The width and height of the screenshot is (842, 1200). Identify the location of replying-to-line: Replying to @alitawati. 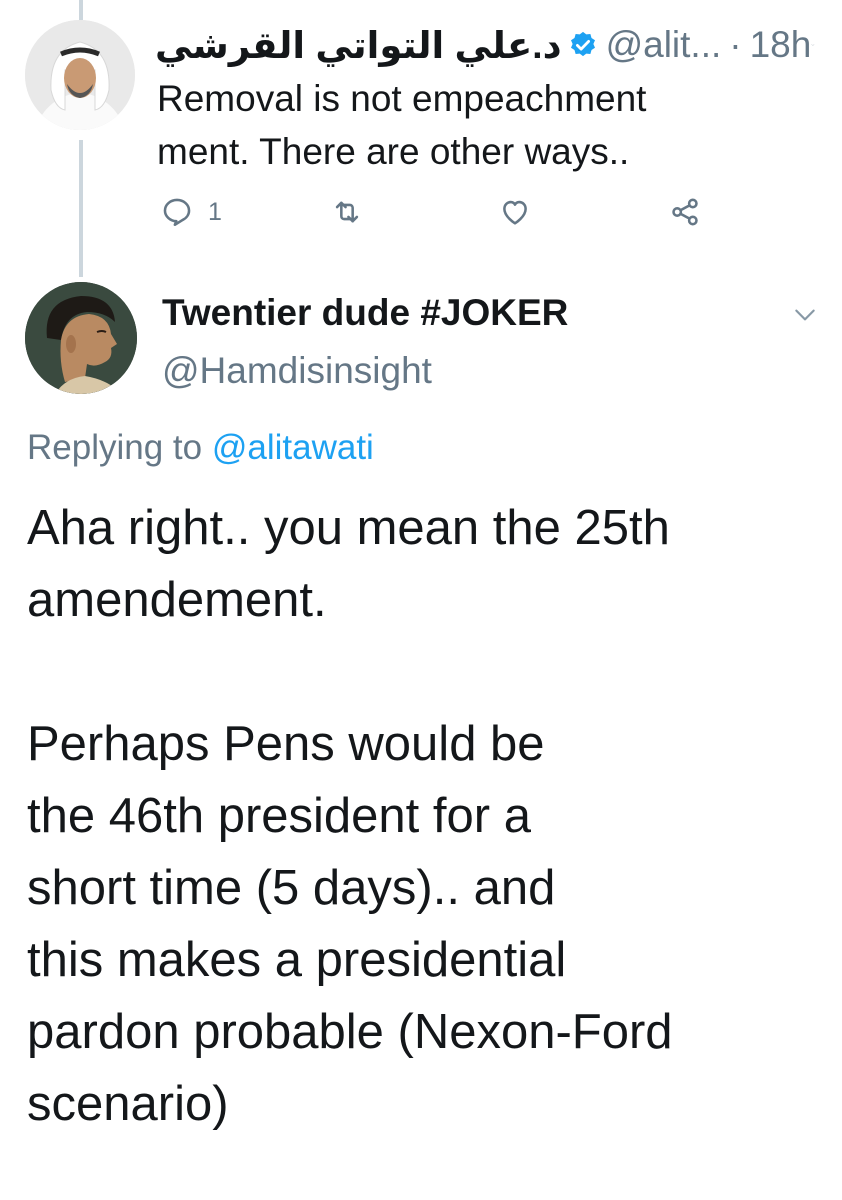
(200, 448).